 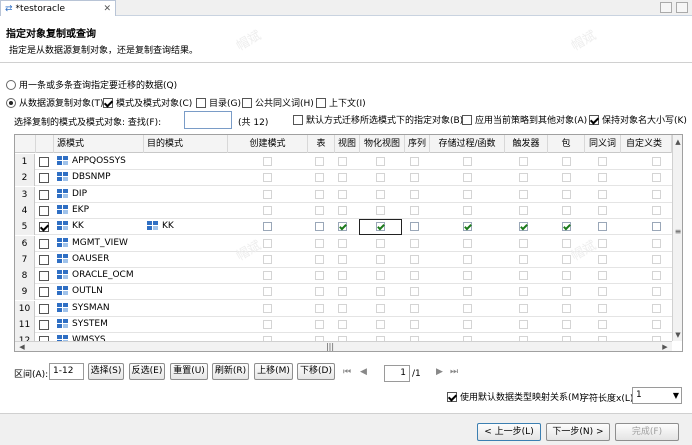 What do you see at coordinates (189, 371) in the screenshot?
I see `reset-button: 重置(U)` at bounding box center [189, 371].